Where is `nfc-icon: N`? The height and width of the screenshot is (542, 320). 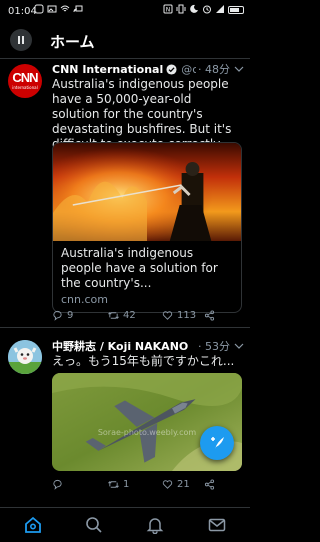
nfc-icon: N is located at coordinates (168, 9).